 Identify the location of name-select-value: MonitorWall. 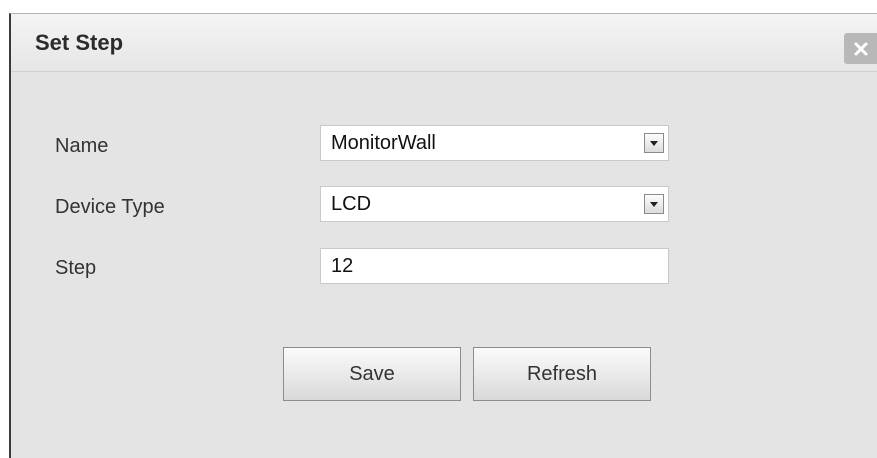
(383, 143).